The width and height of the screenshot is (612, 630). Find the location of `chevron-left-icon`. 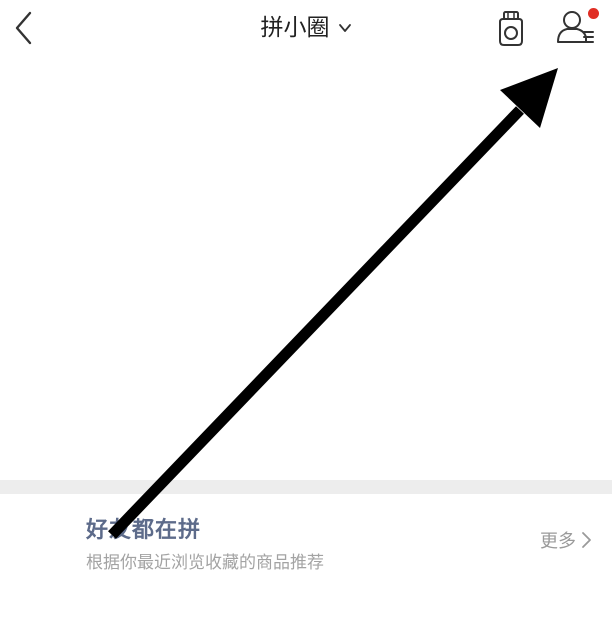

chevron-left-icon is located at coordinates (23, 28).